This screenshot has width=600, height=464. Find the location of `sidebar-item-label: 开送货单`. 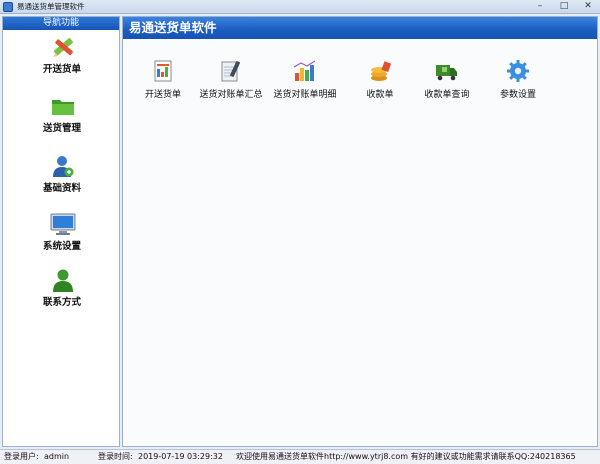

sidebar-item-label: 开送货单 is located at coordinates (61, 69).